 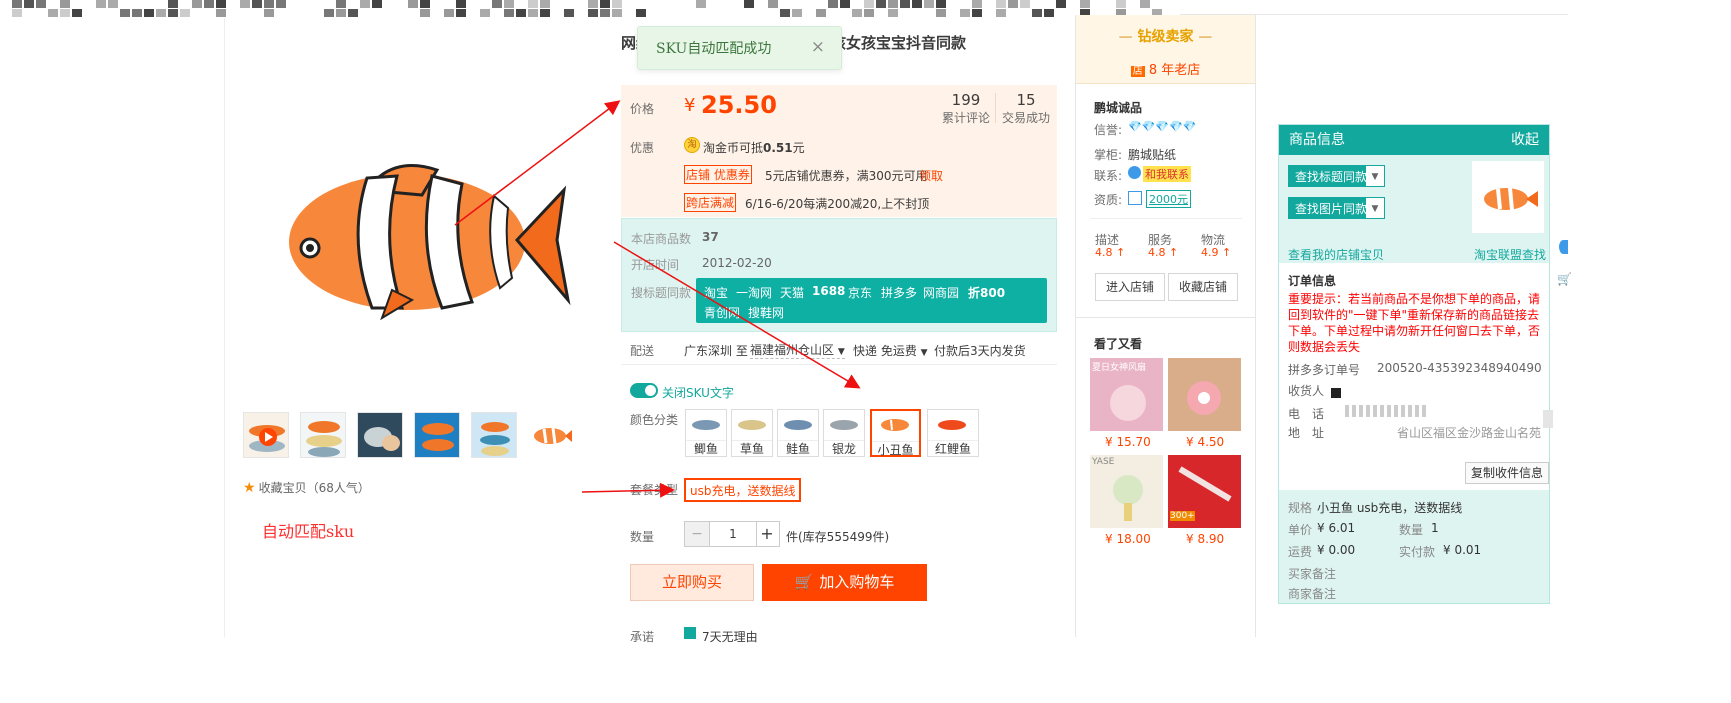 I want to click on my-shop-link: 查看我的店铺宝贝, so click(x=1336, y=254).